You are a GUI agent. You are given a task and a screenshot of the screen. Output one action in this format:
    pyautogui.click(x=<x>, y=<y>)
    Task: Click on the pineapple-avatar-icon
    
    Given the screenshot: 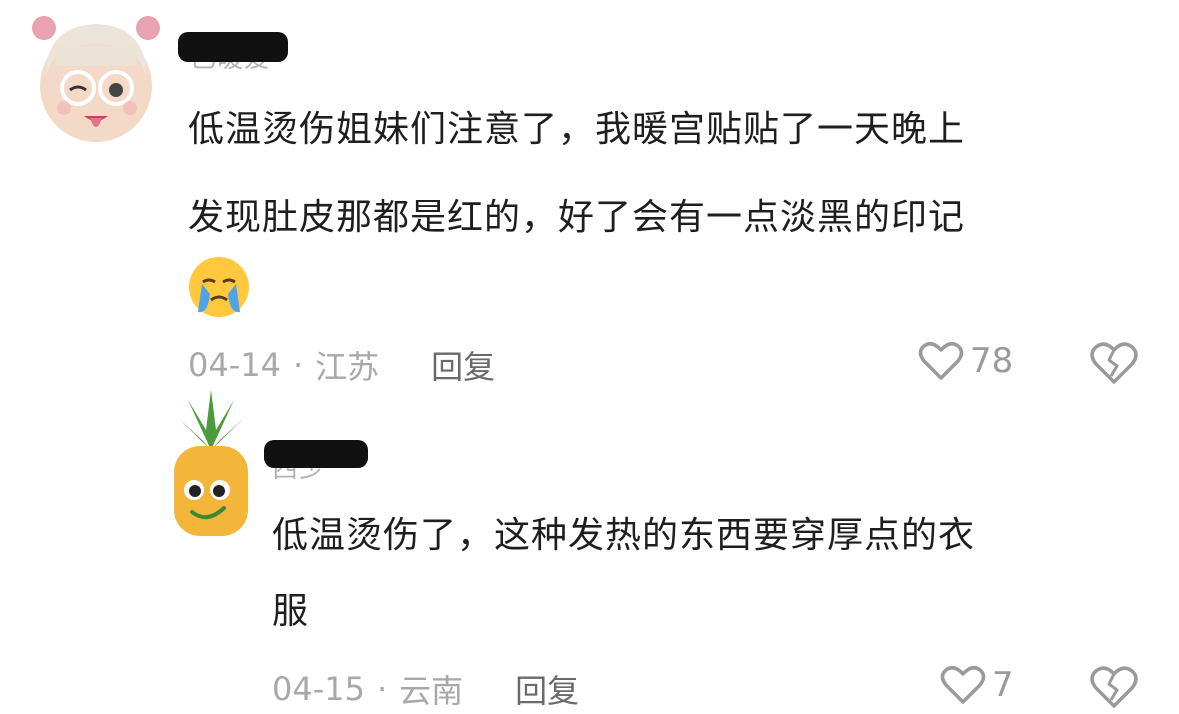 What is the action you would take?
    pyautogui.click(x=211, y=463)
    